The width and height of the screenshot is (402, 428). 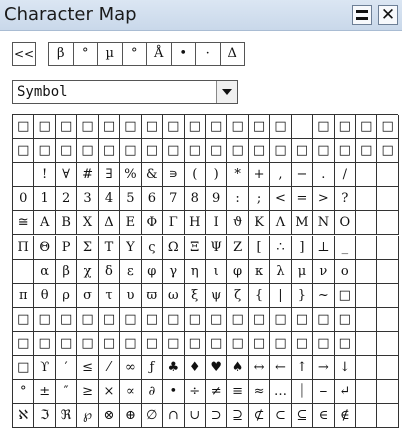 What do you see at coordinates (88, 368) in the screenshot?
I see `char-cell: ≤` at bounding box center [88, 368].